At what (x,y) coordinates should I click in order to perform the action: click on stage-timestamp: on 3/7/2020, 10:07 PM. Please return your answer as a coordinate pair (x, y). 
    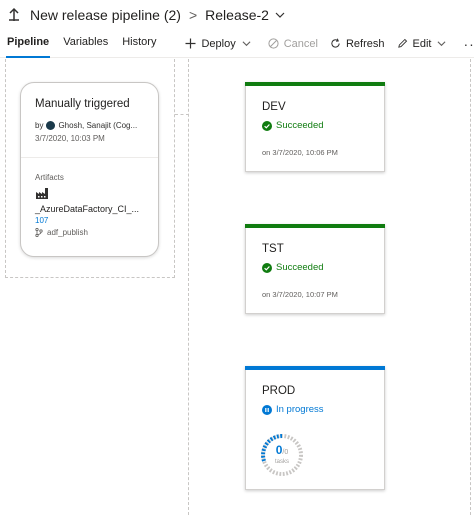
    Looking at the image, I should click on (300, 294).